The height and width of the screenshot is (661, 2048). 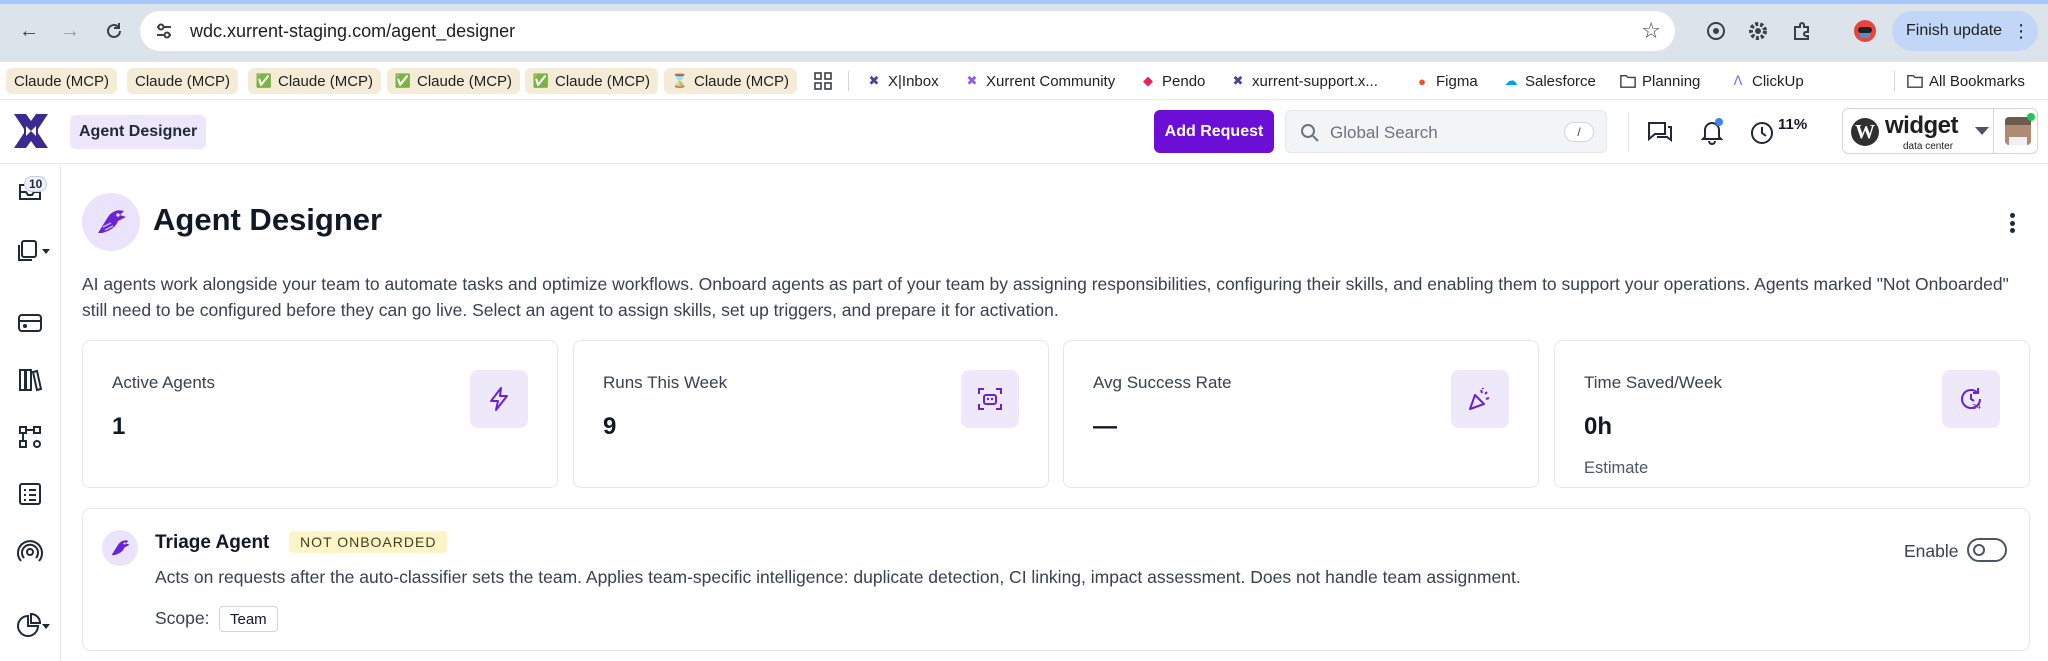 I want to click on toggle-knob, so click(x=1979, y=550).